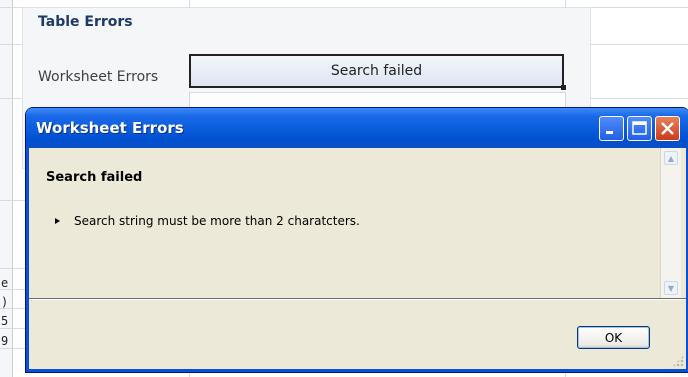  I want to click on close-icon, so click(667, 128).